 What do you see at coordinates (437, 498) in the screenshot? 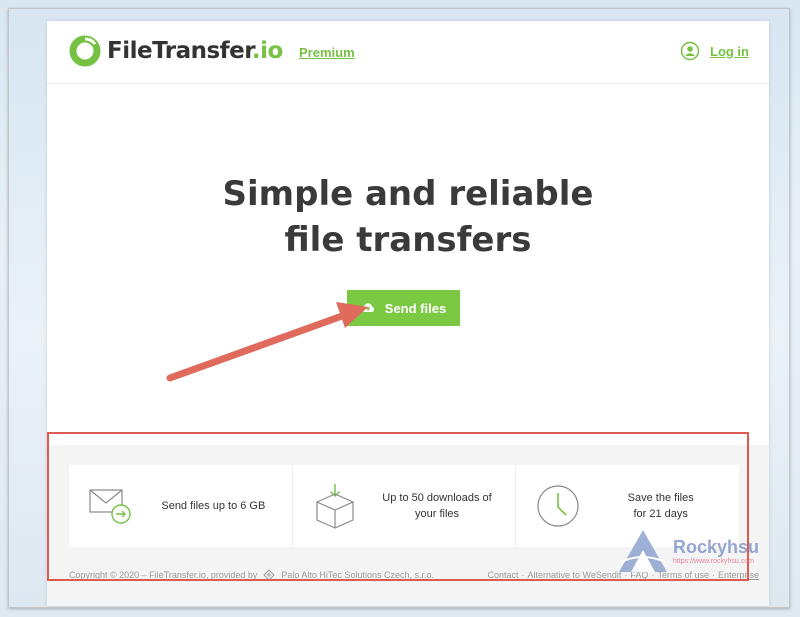
I see `feature-downloads-line1: Up to 50 downloads of` at bounding box center [437, 498].